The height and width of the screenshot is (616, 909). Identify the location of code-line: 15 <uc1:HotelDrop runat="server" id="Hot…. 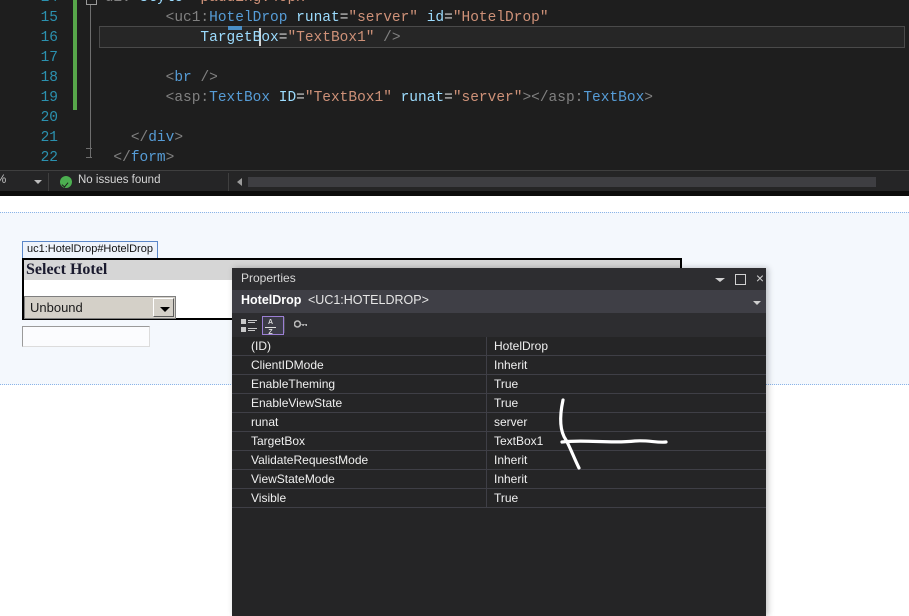
(454, 18).